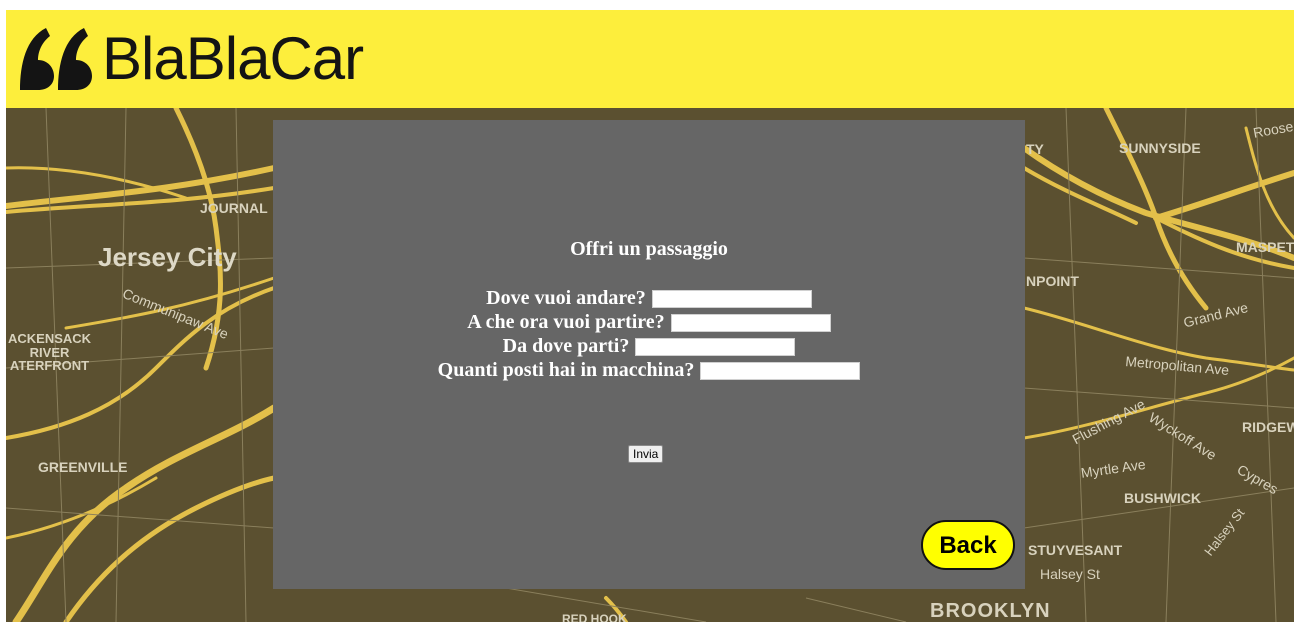 This screenshot has height=622, width=1294. Describe the element at coordinates (646, 454) in the screenshot. I see `submit-button: Invia` at that location.